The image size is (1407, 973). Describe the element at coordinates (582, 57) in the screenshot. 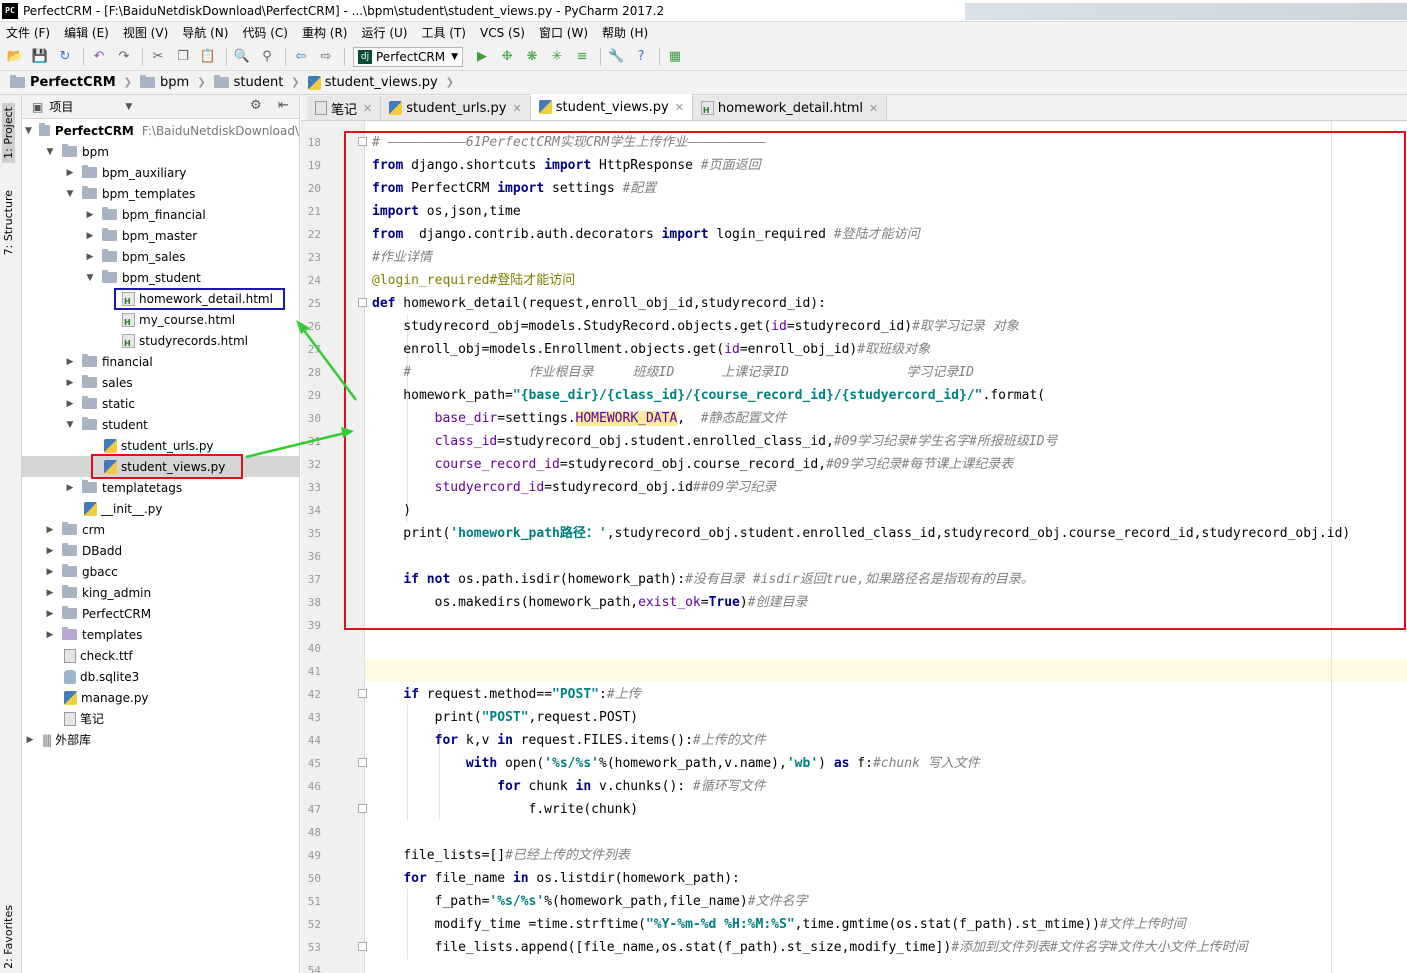

I see `concurrency-icon: ≡` at that location.